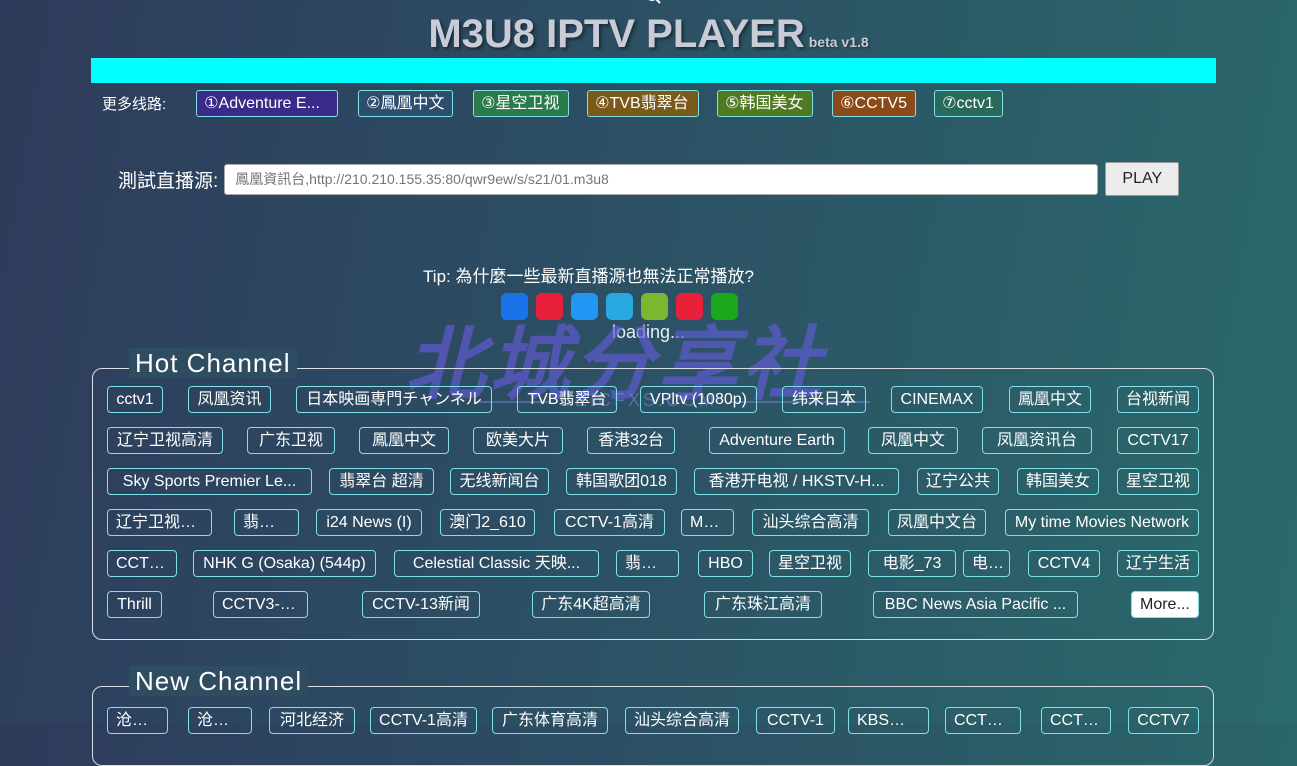 The width and height of the screenshot is (1297, 766). What do you see at coordinates (653, 2) in the screenshot?
I see `search-icon` at bounding box center [653, 2].